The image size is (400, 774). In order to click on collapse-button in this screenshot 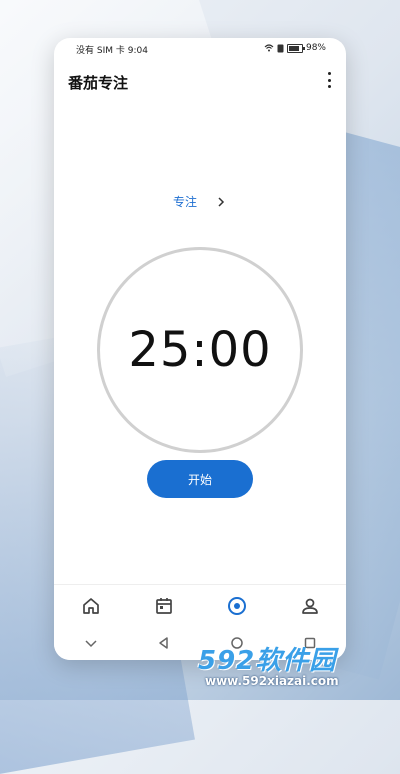, I will do `click(91, 643)`.